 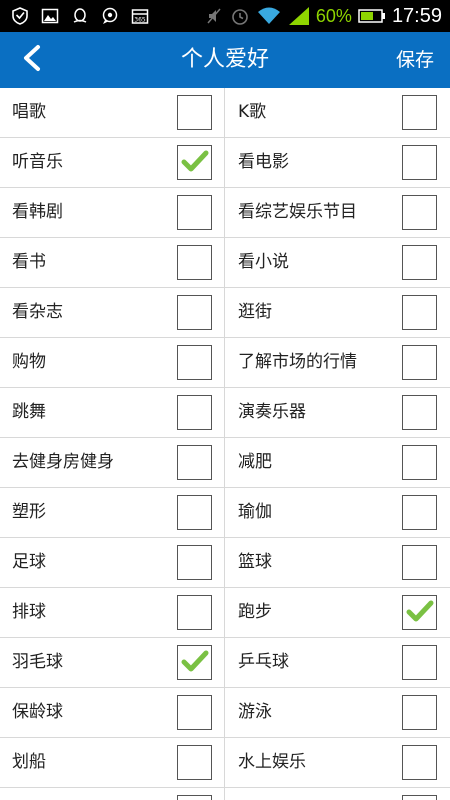 I want to click on hobby-item: 逛街, so click(x=337, y=312).